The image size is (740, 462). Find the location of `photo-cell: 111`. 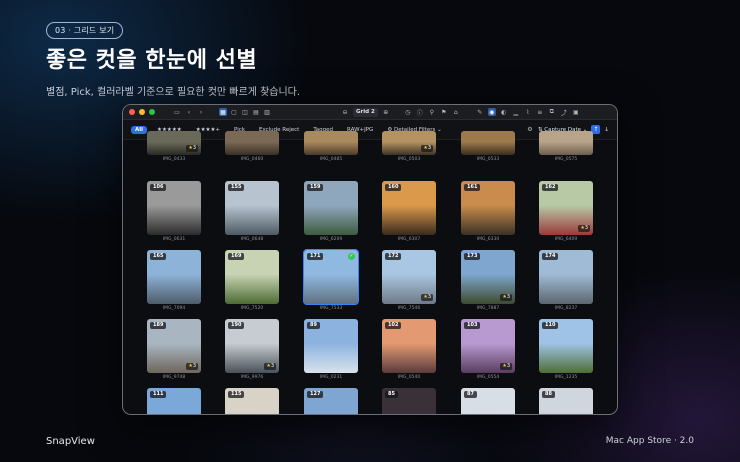

photo-cell: 111 is located at coordinates (174, 401).